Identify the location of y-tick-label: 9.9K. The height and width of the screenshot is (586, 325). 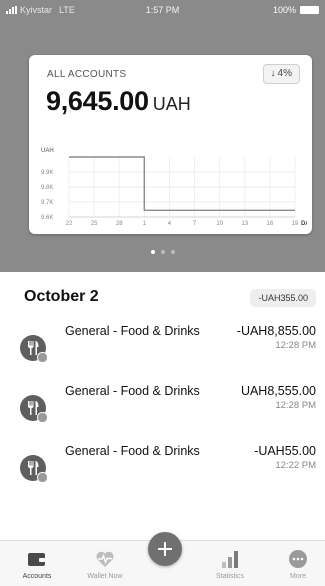
(47, 173).